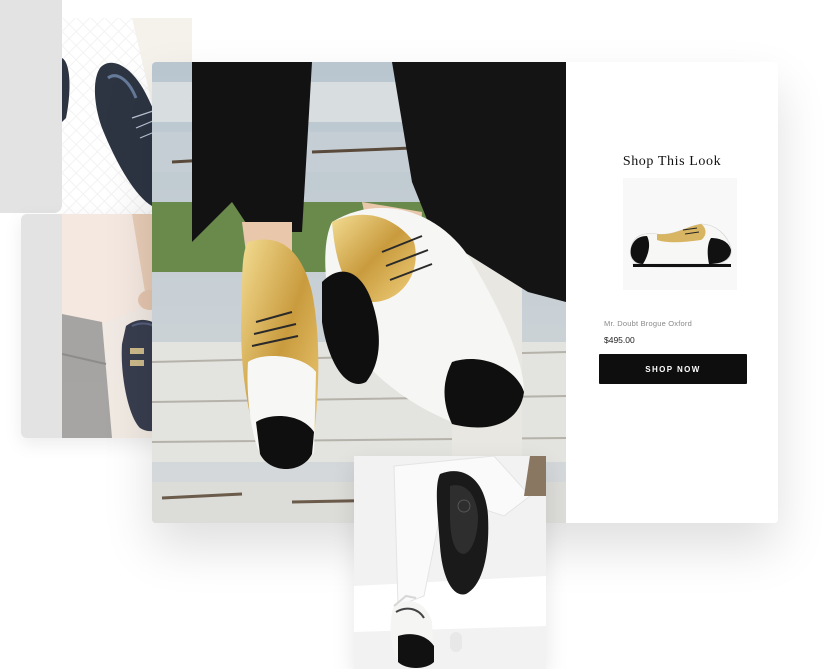 The height and width of the screenshot is (669, 834). Describe the element at coordinates (673, 369) in the screenshot. I see `shop-now-button: SHOP NOW` at that location.